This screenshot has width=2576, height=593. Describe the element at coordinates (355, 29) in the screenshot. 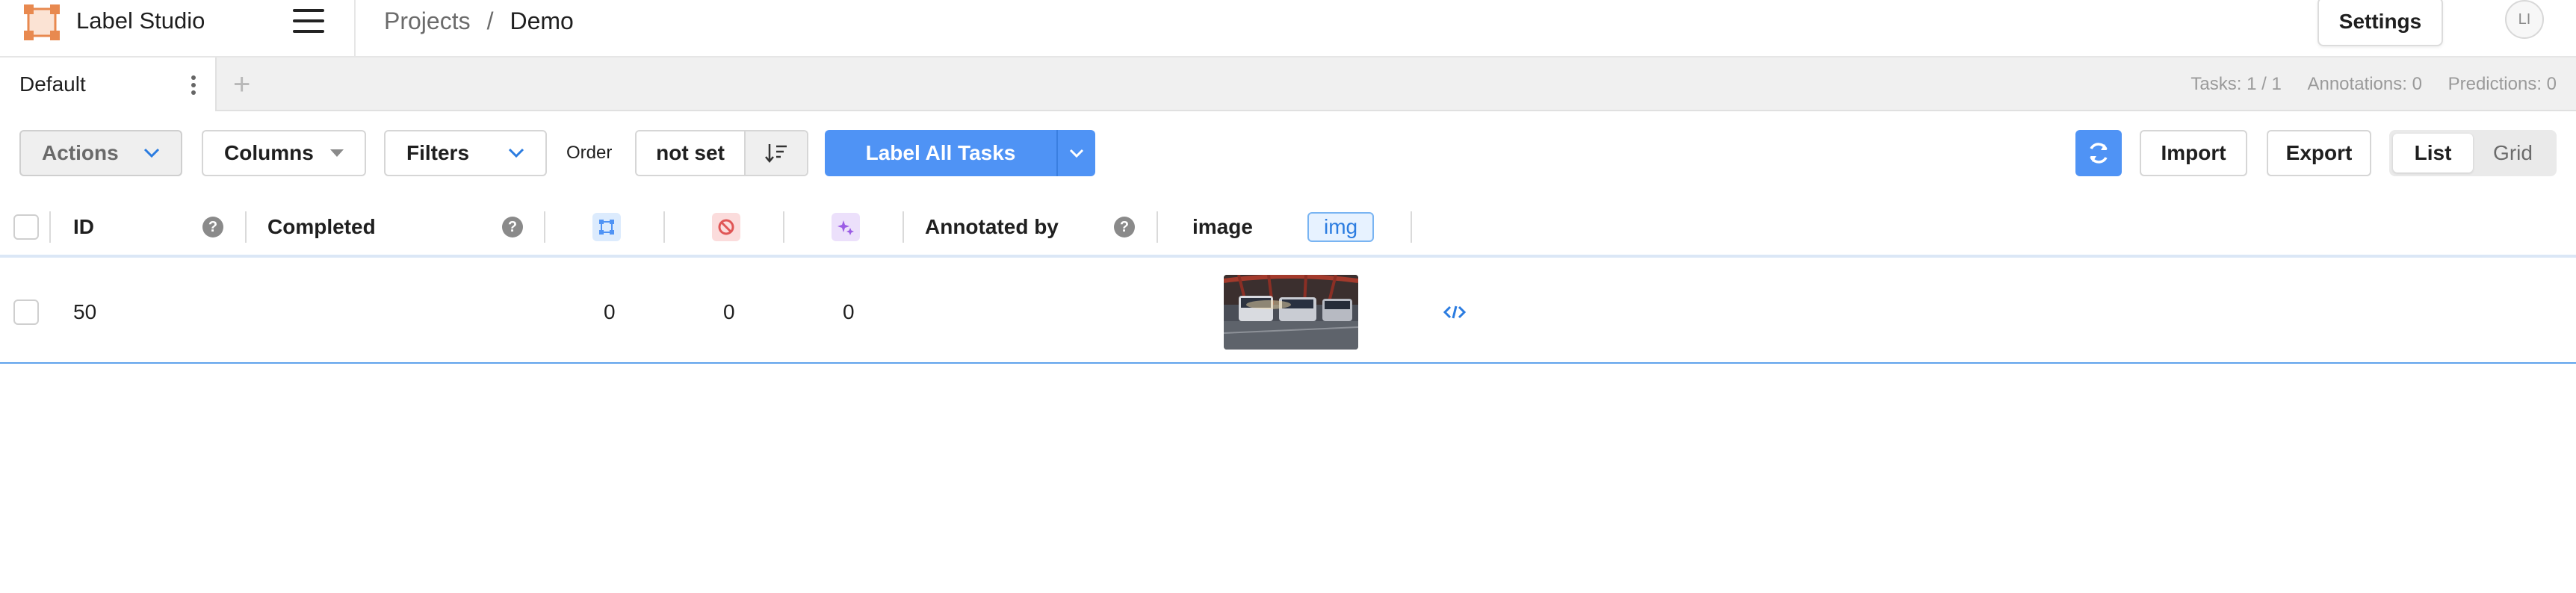

I see `header-divider` at that location.